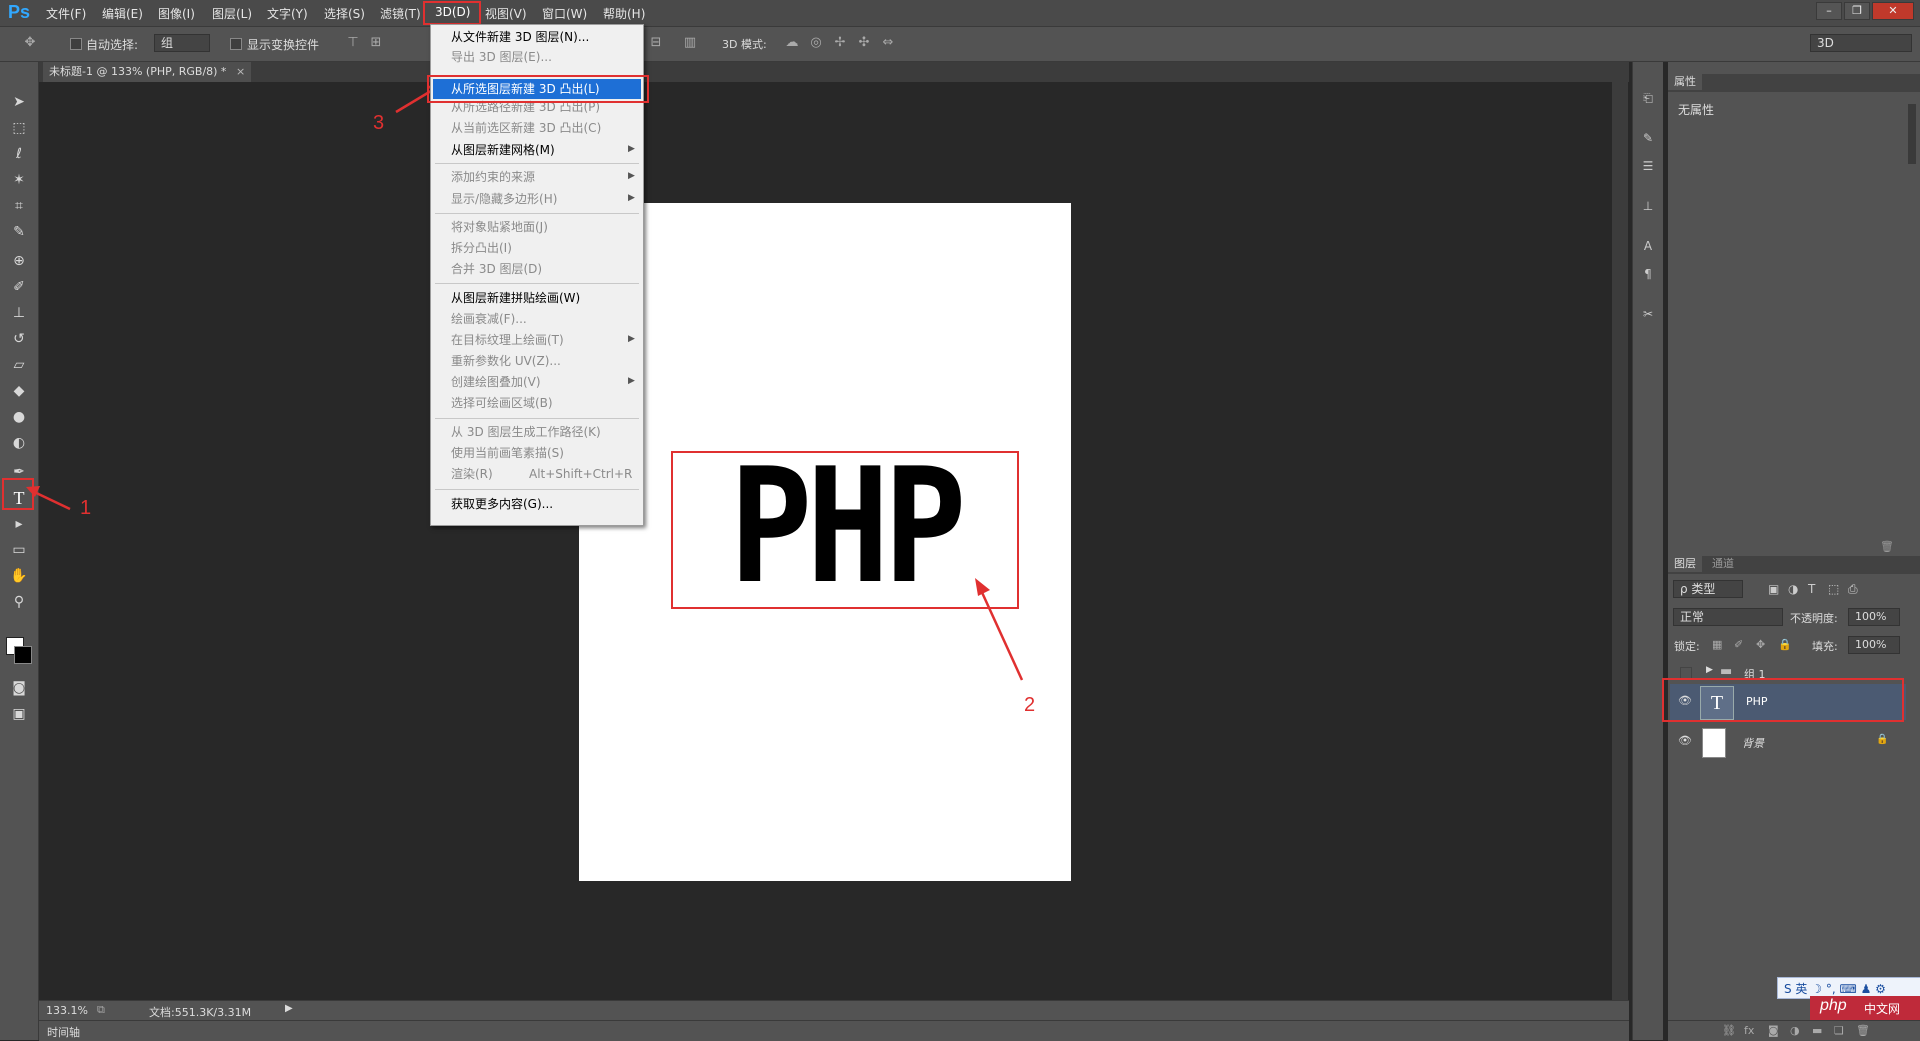 This screenshot has height=1041, width=1920. Describe the element at coordinates (1794, 83) in the screenshot. I see `properties-tab-bar: 属性` at that location.